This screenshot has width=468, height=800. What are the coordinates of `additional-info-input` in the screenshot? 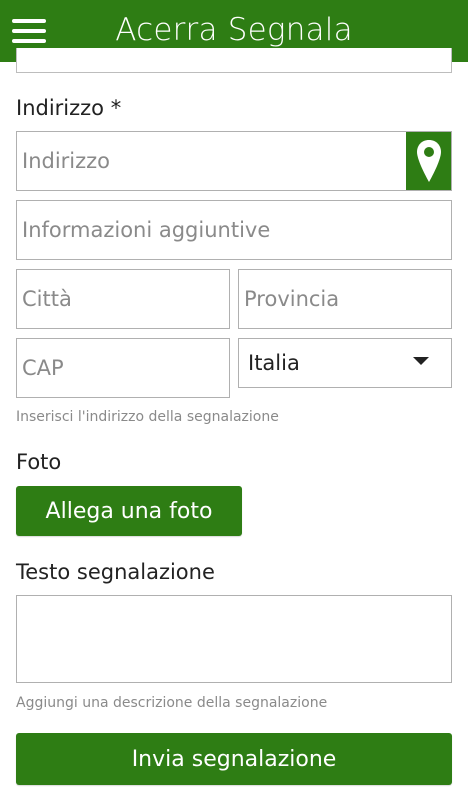 It's located at (234, 230).